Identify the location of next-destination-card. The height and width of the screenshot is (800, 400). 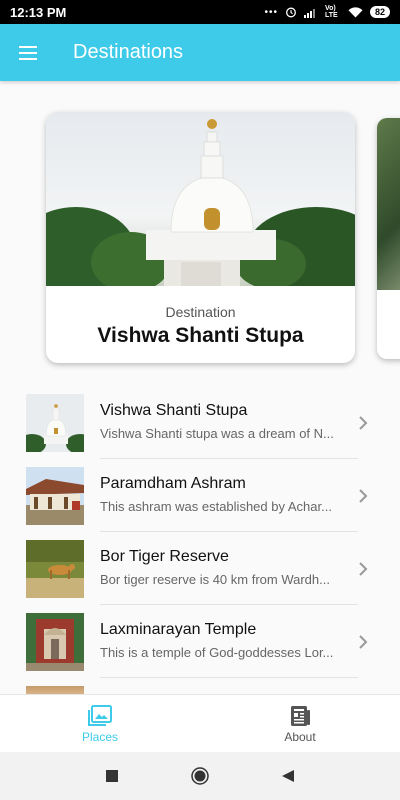
(388, 238).